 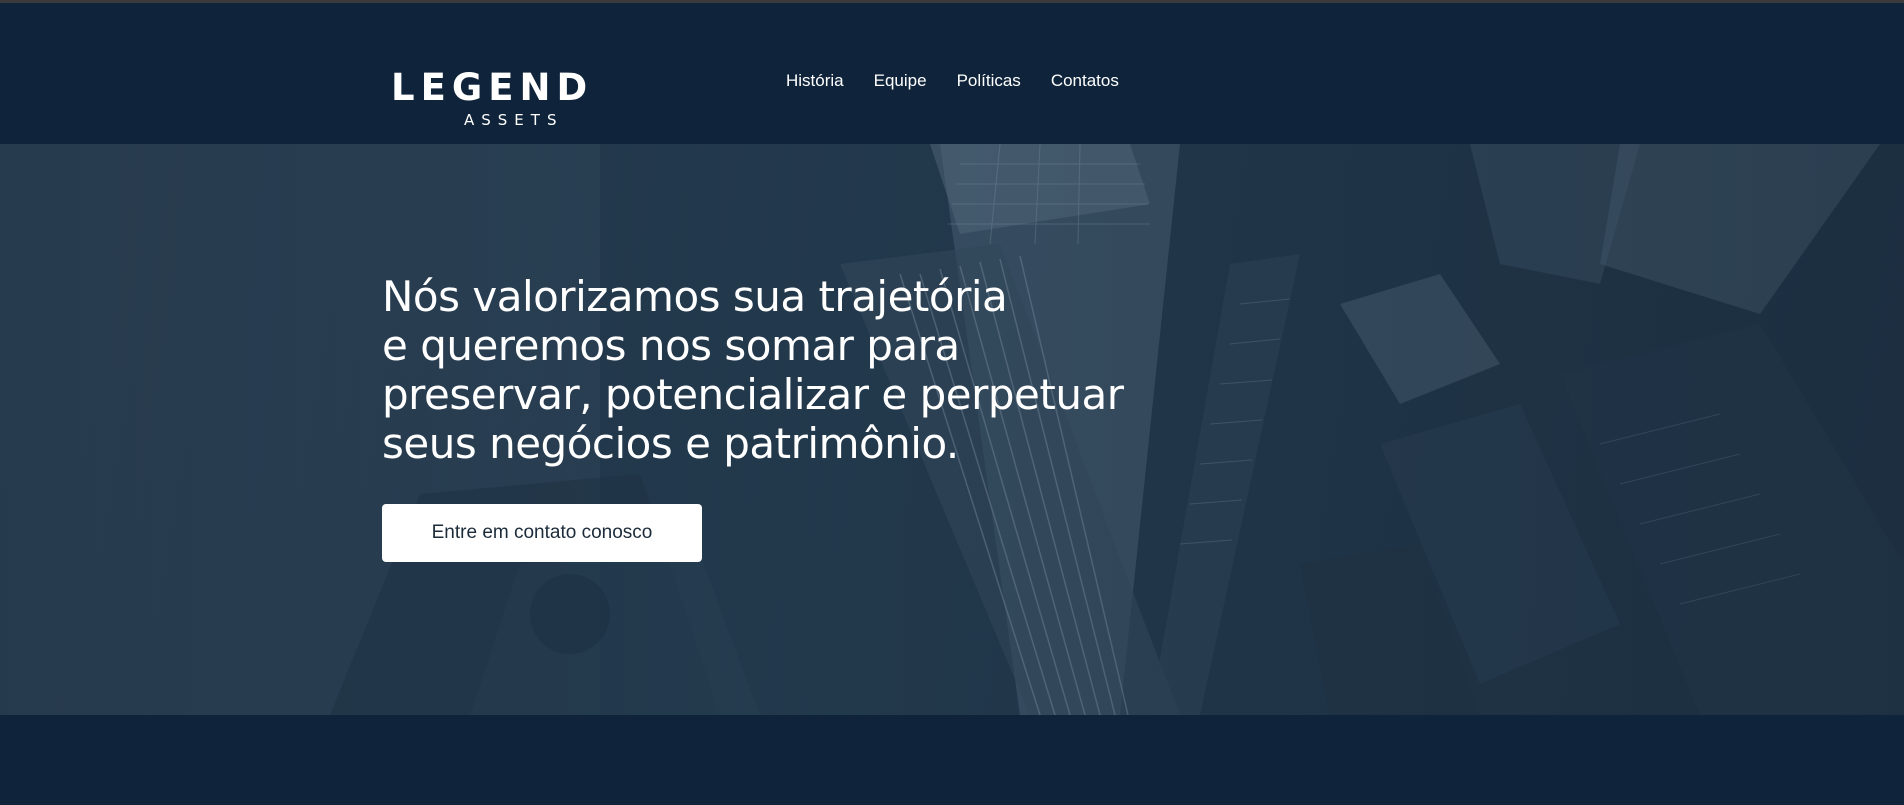 What do you see at coordinates (1085, 81) in the screenshot?
I see `nav-link-contatos: Contatos` at bounding box center [1085, 81].